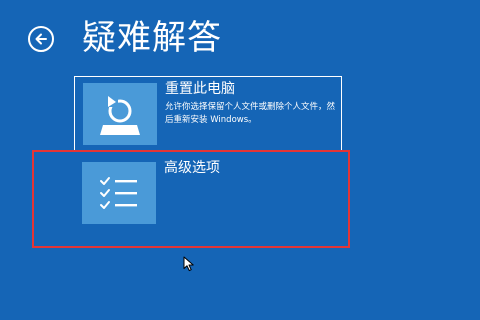  What do you see at coordinates (200, 89) in the screenshot?
I see `reset-pc-title: 重置此电脑` at bounding box center [200, 89].